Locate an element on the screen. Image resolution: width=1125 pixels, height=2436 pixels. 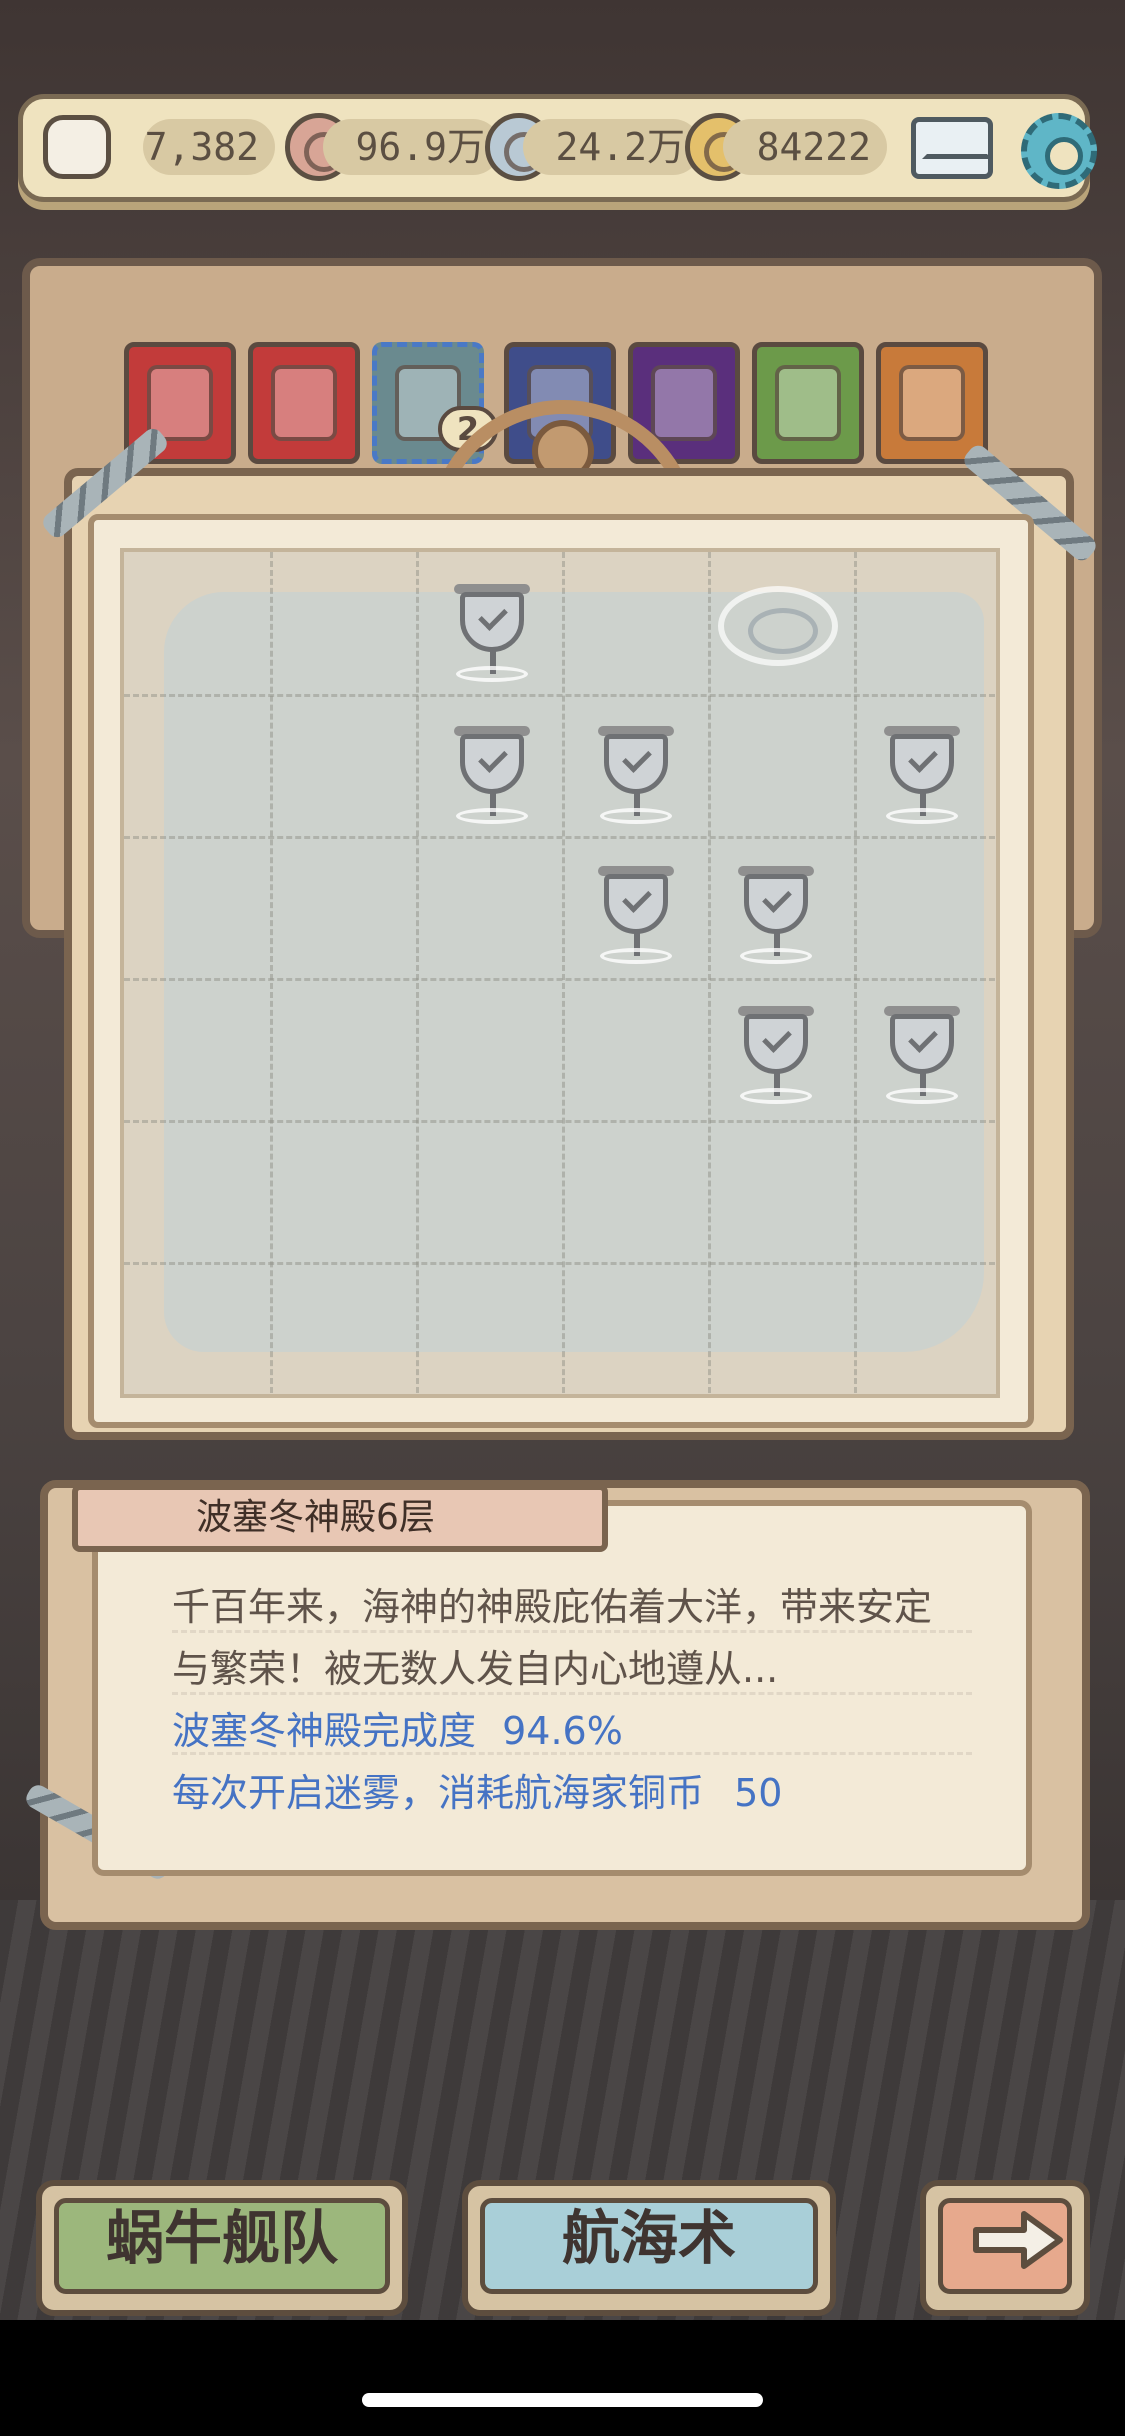
resource-bar: 7,382 96.9万 24.2万 84222 is located at coordinates (557, 148).